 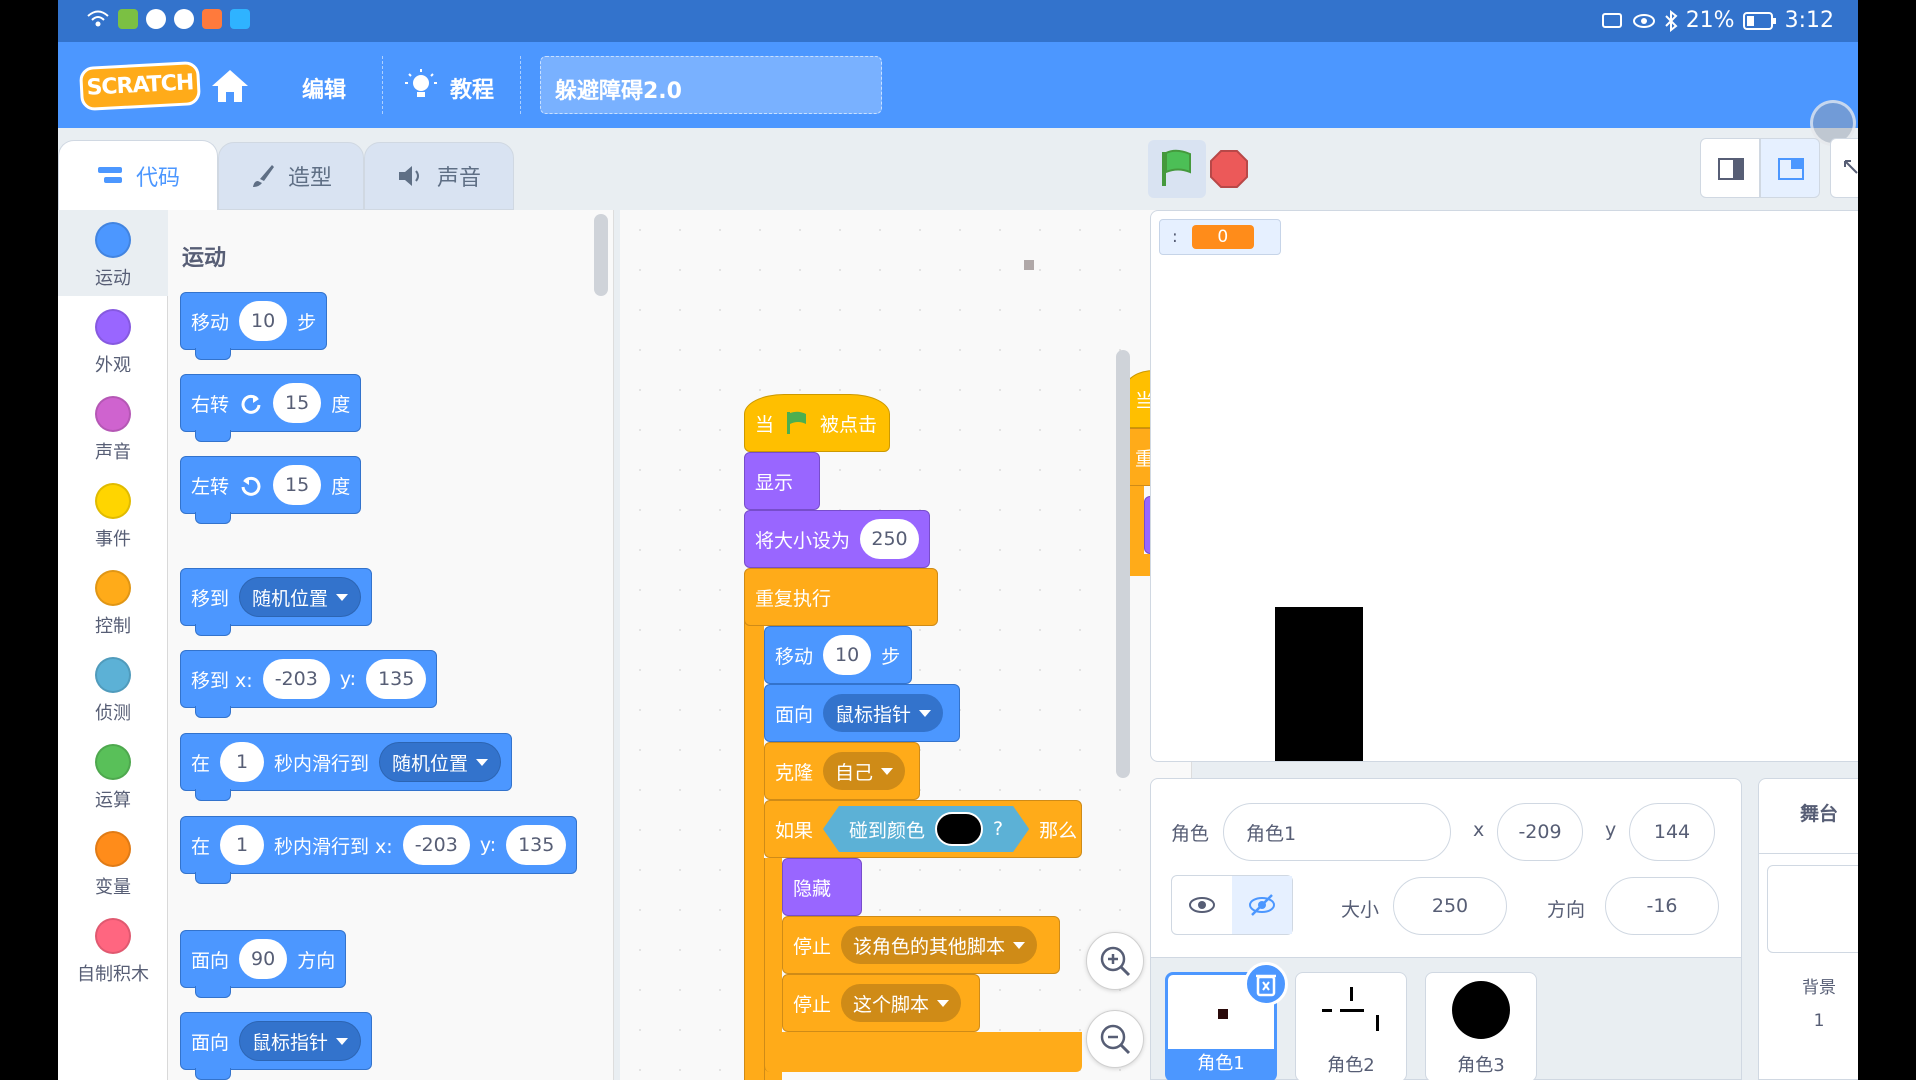 What do you see at coordinates (1809, 20) in the screenshot?
I see `clock: 3:12` at bounding box center [1809, 20].